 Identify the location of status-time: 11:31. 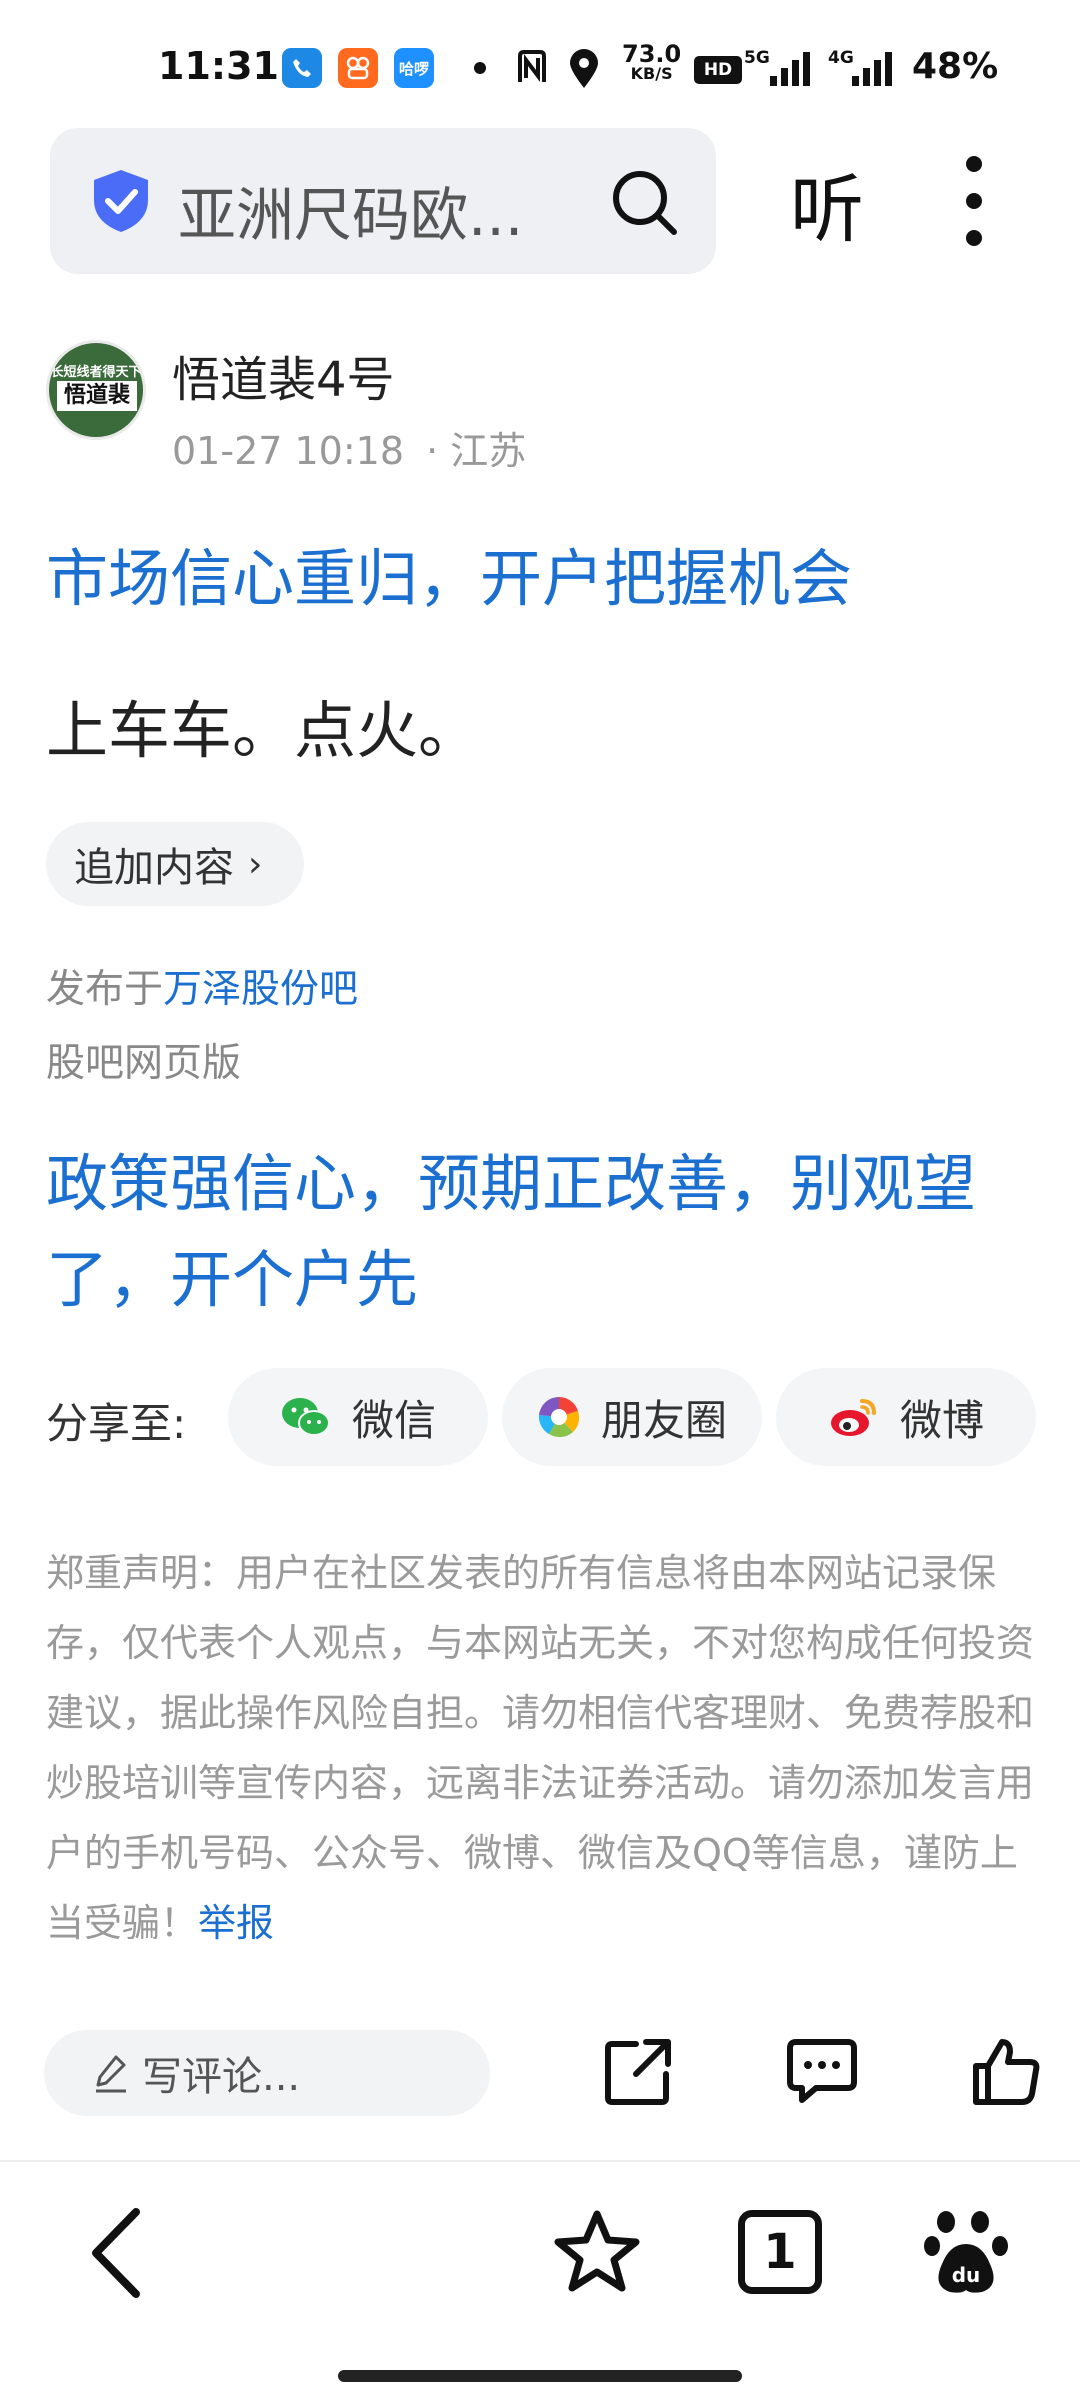
(218, 66).